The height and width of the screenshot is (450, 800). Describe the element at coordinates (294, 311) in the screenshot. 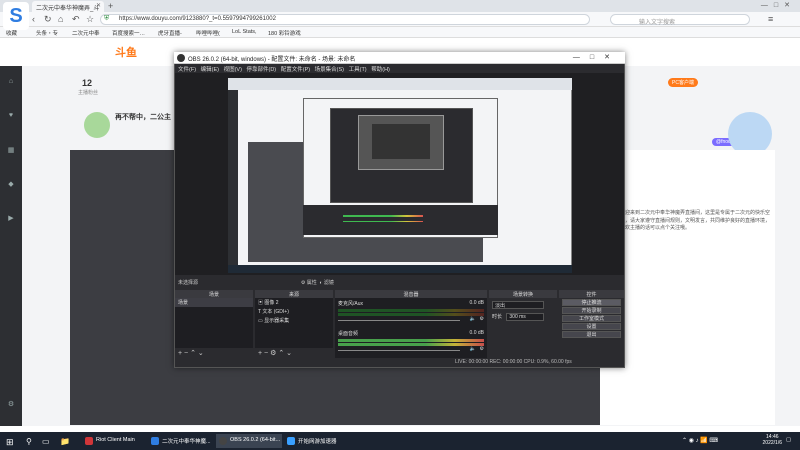

I see `source-item: T 文本 (GDI+)` at that location.